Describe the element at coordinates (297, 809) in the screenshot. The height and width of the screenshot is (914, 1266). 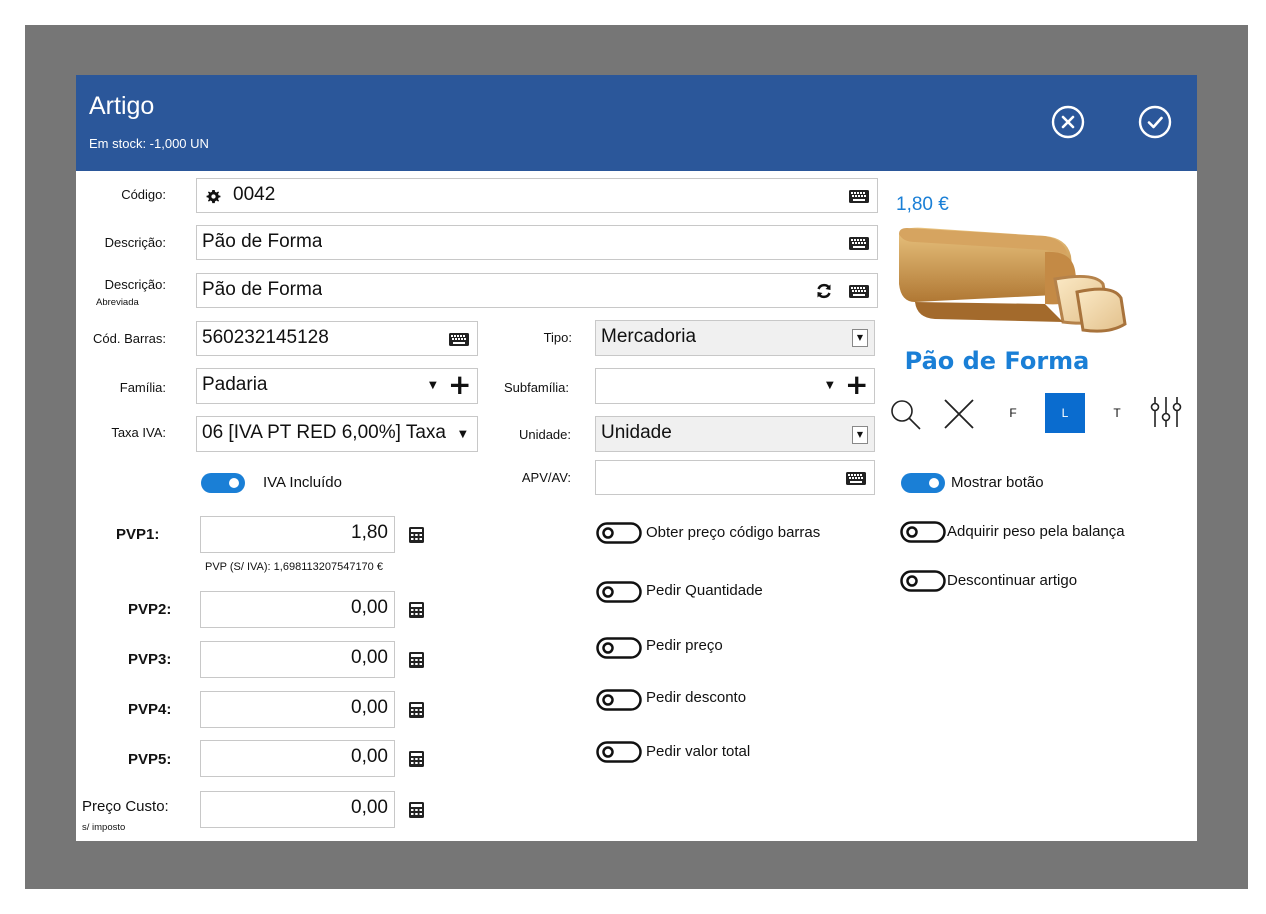
I see `preco-custo-field: 0,00` at that location.